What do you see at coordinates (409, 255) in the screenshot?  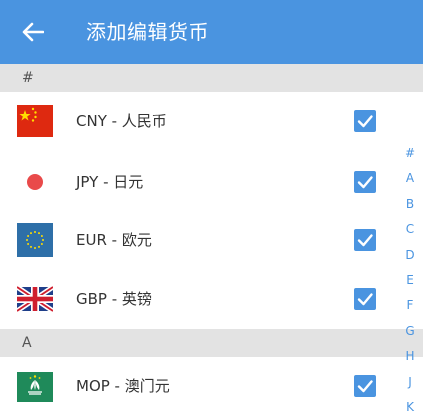 I see `index-letter: D` at bounding box center [409, 255].